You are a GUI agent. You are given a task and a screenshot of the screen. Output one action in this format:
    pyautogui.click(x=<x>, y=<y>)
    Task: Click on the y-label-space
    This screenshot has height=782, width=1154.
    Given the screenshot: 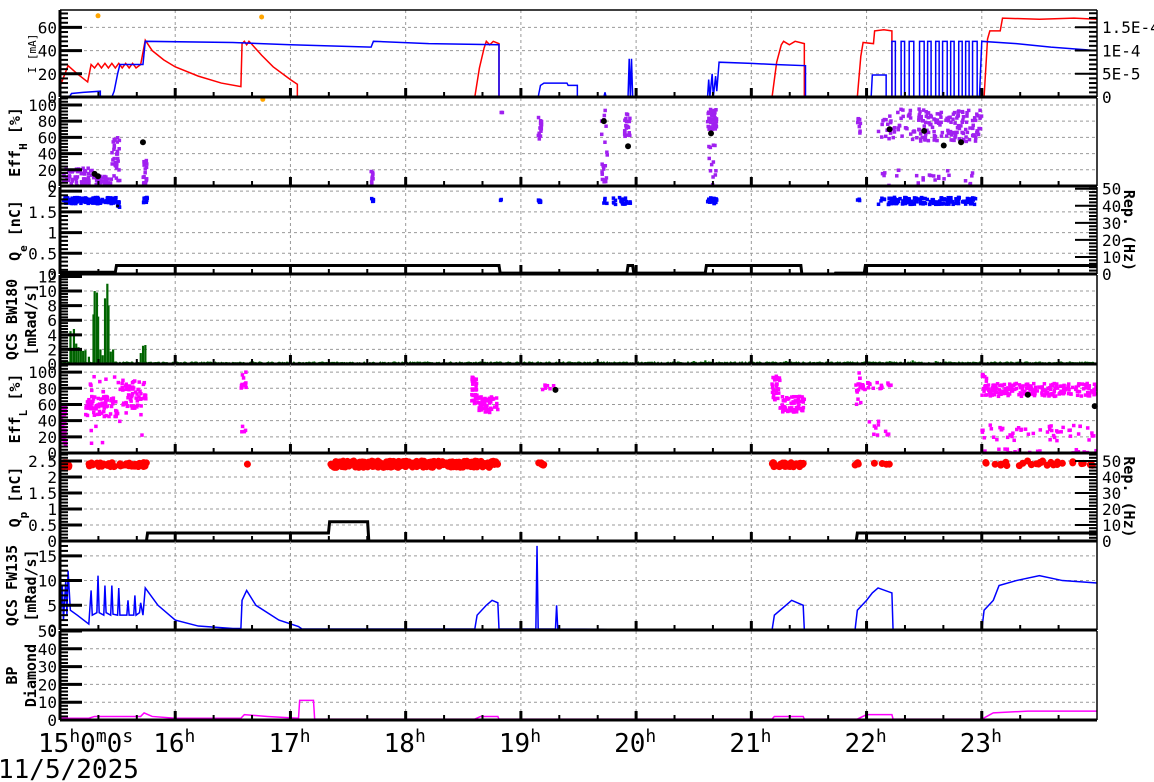 What is the action you would take?
    pyautogui.click(x=15, y=405)
    